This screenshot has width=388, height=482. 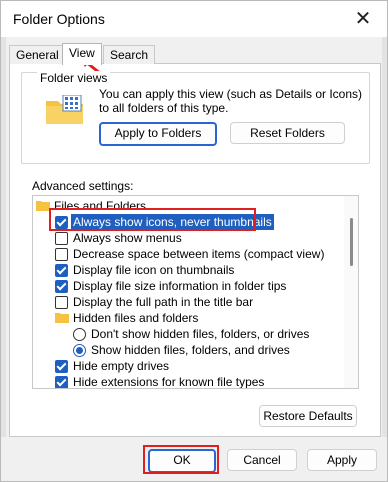 I want to click on window-title: Folder Options, so click(x=59, y=19).